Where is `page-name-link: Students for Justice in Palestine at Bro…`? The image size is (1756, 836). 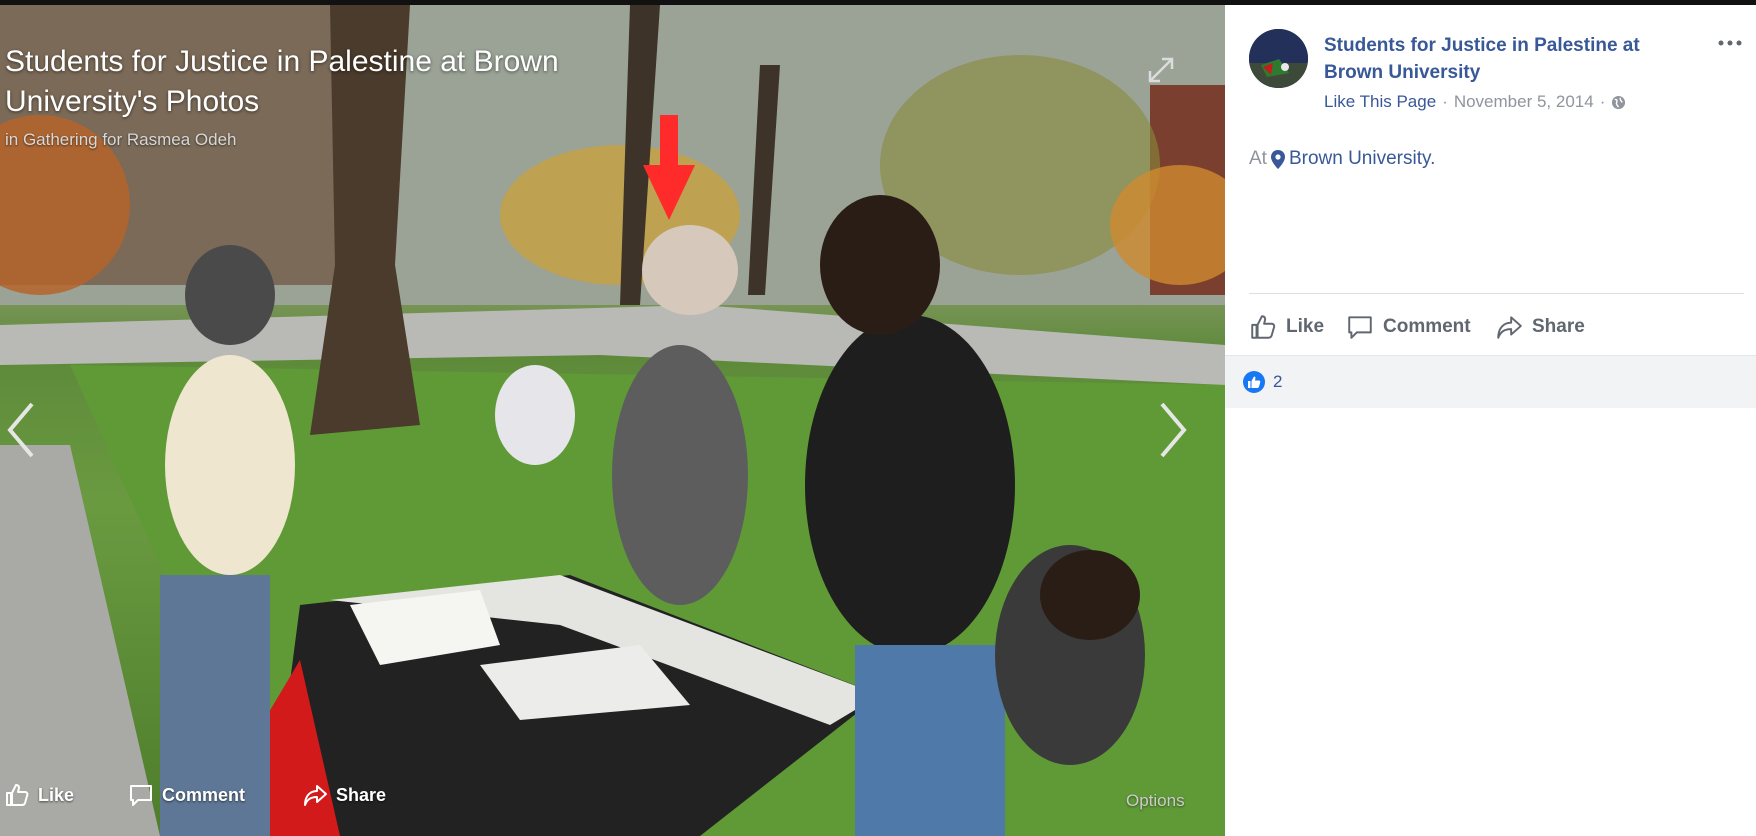 page-name-link: Students for Justice in Palestine at Bro… is located at coordinates (1509, 59).